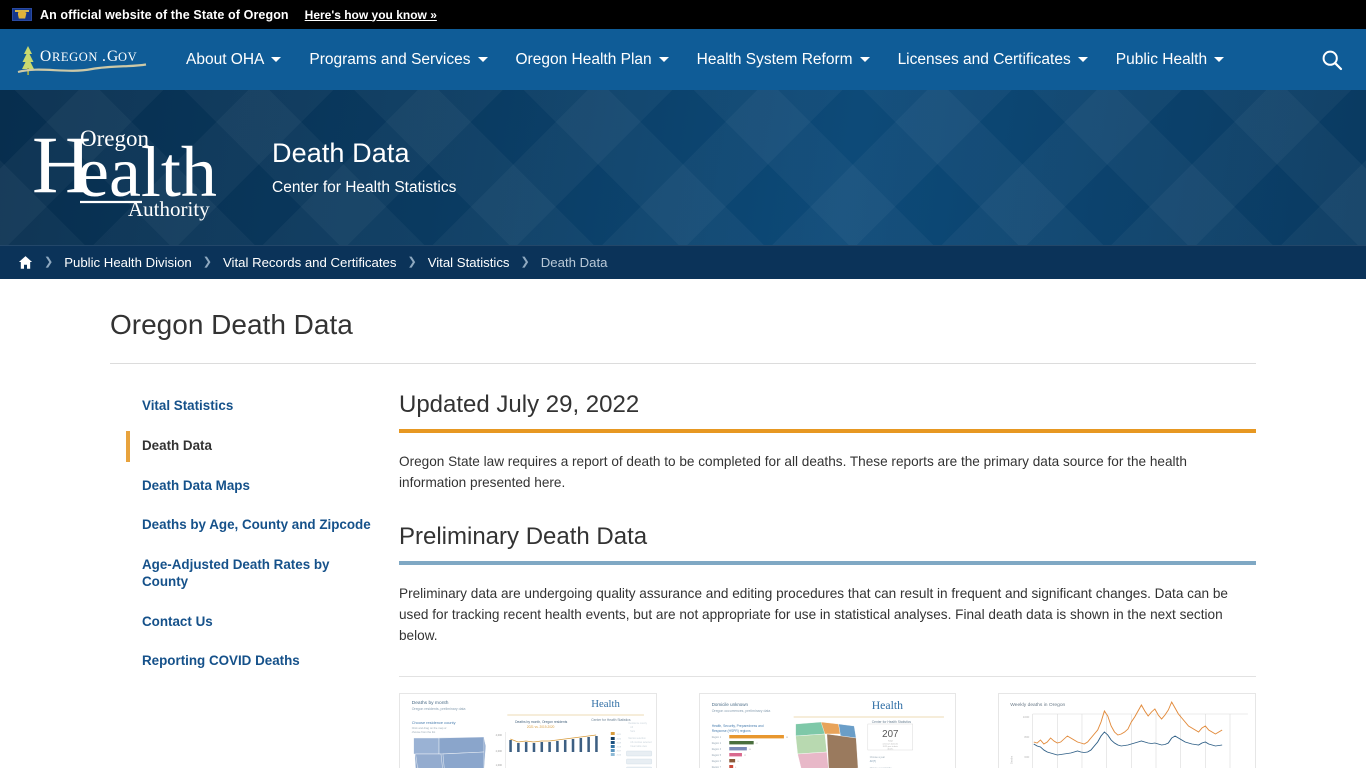  Describe the element at coordinates (619, 735) in the screenshot. I see `svg-text: 2021` at that location.